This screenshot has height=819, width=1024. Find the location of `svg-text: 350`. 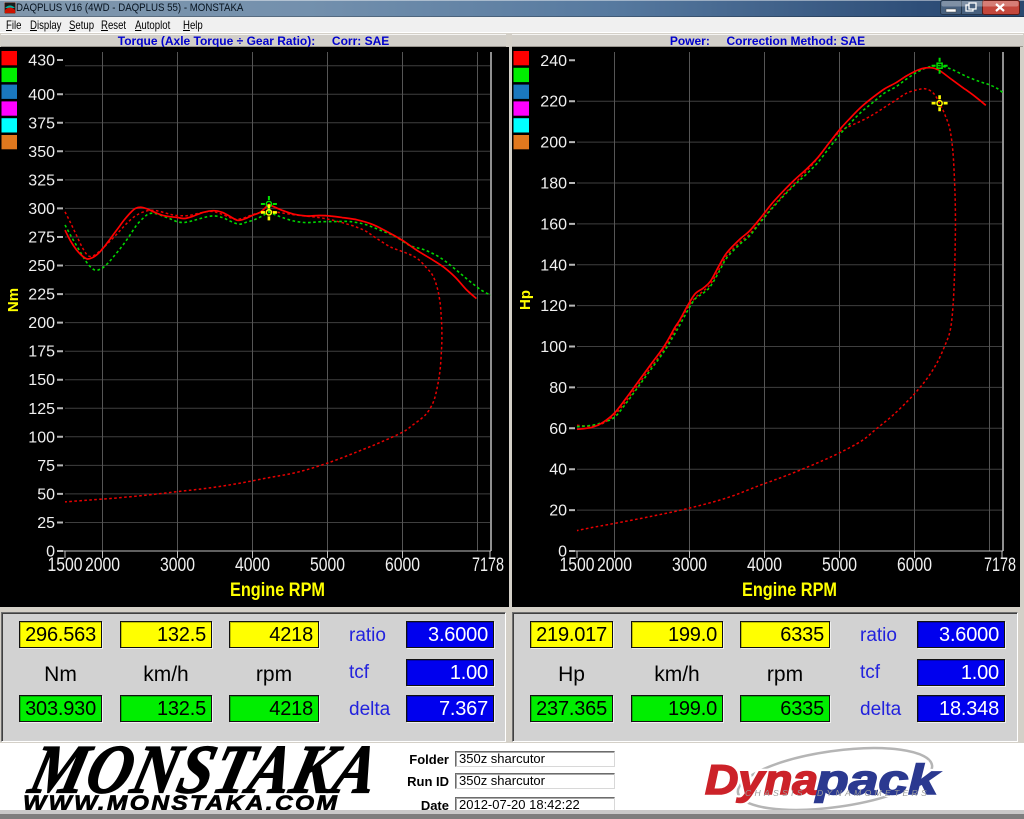

svg-text: 350 is located at coordinates (41, 152).